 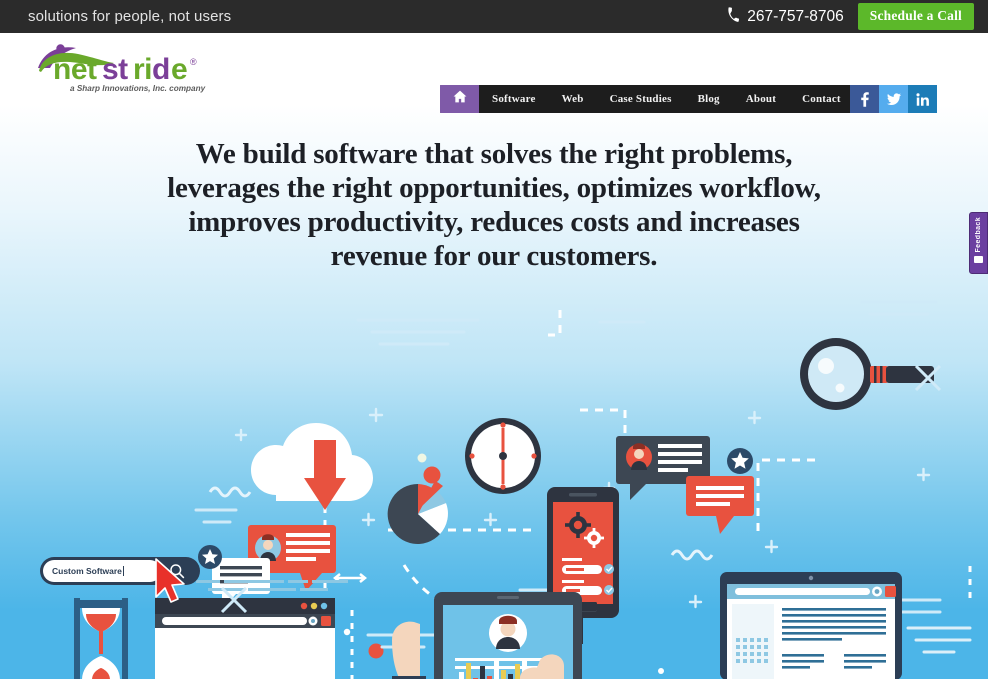 I want to click on topbar-right-group: 267-757-8706 Schedule a Call, so click(x=850, y=16).